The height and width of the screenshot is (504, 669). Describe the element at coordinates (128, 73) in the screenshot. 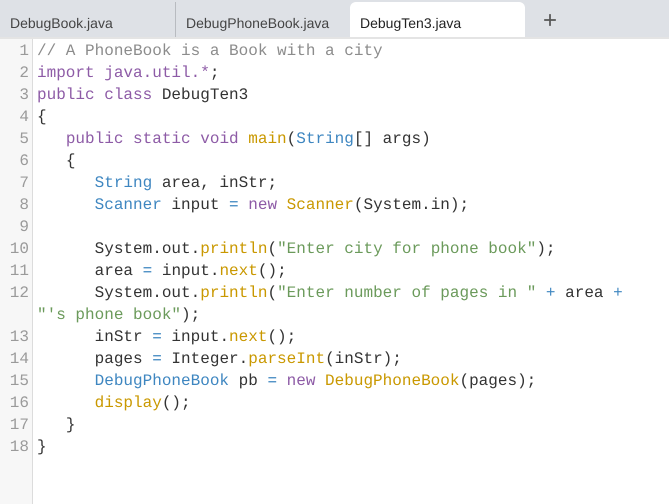

I see `code-line: import java.util.*;` at that location.